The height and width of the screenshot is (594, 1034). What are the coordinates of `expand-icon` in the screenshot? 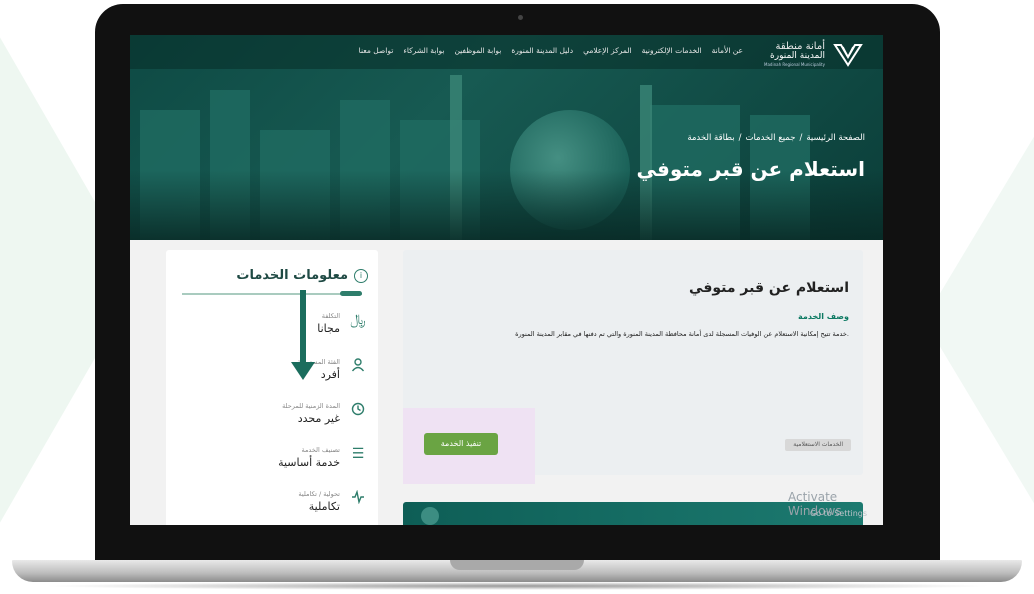 It's located at (430, 516).